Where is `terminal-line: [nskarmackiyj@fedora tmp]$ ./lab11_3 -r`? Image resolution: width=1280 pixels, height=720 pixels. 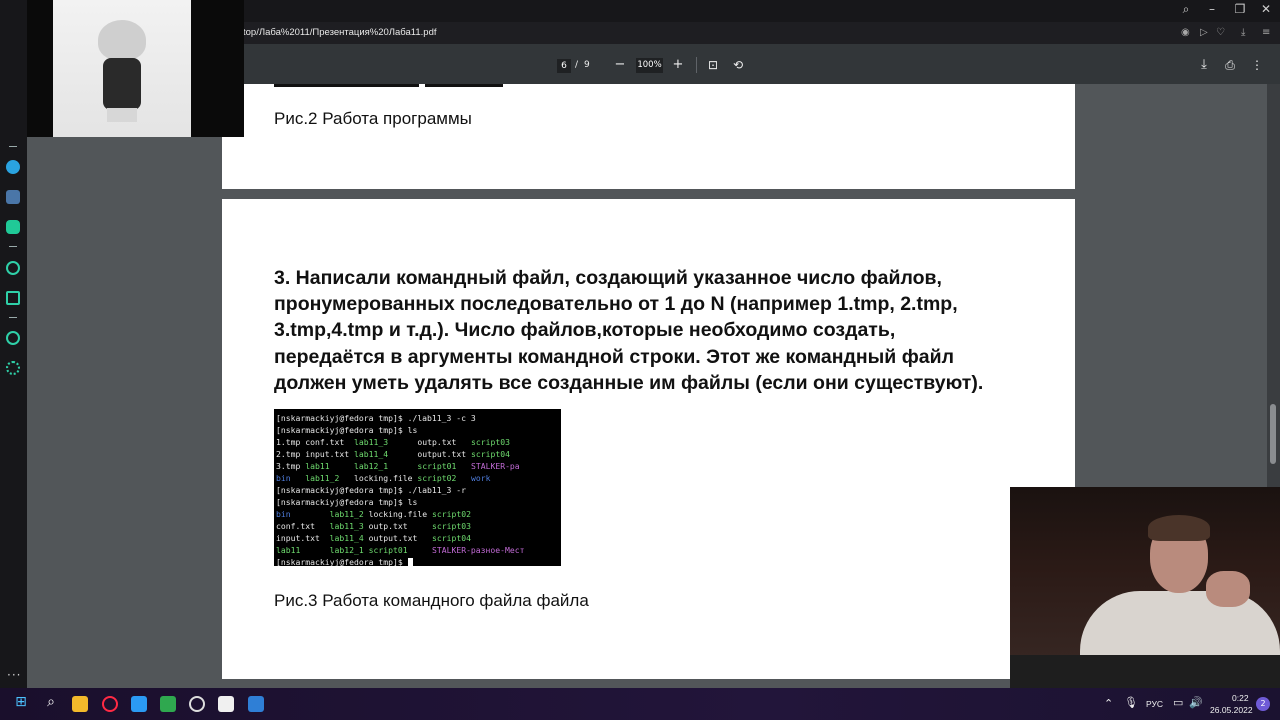 terminal-line: [nskarmackiyj@fedora tmp]$ ./lab11_3 -r is located at coordinates (371, 490).